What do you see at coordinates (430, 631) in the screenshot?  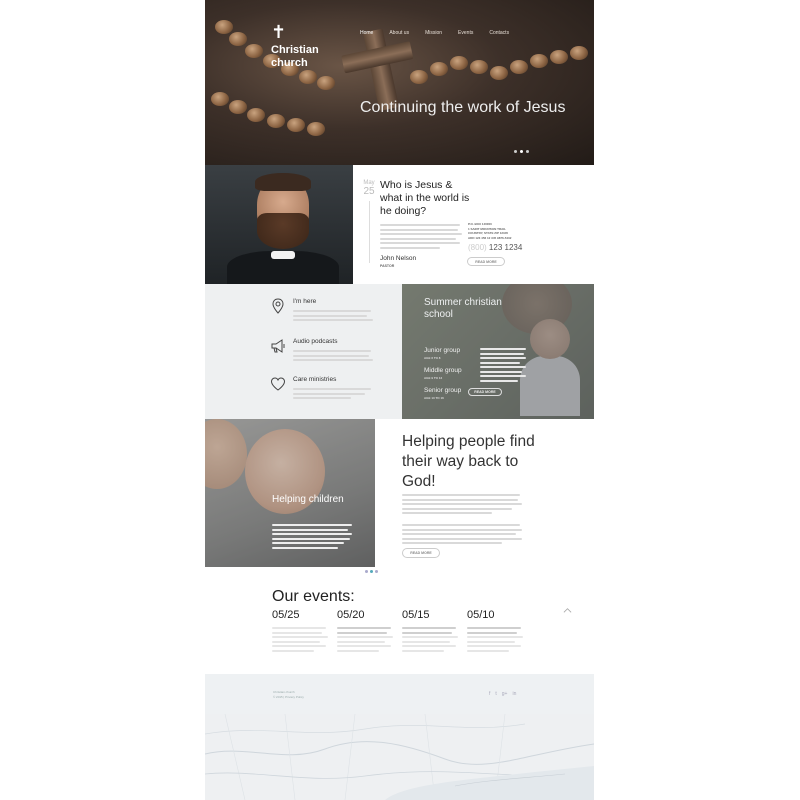 I see `event-item: 05/15` at bounding box center [430, 631].